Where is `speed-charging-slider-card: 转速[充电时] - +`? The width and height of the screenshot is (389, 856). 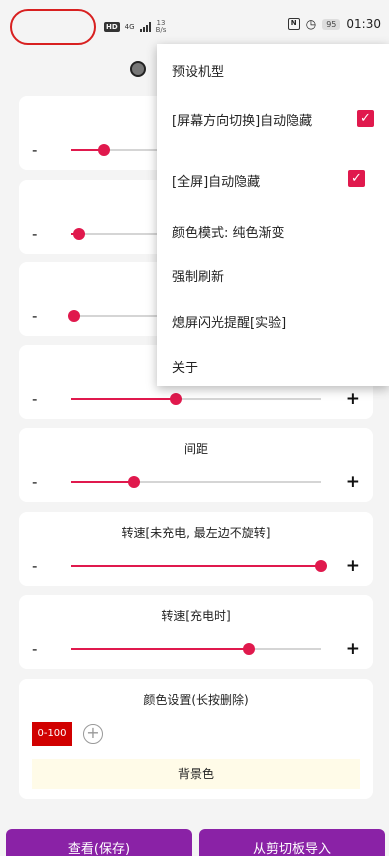 speed-charging-slider-card: 转速[充电时] - + is located at coordinates (196, 632).